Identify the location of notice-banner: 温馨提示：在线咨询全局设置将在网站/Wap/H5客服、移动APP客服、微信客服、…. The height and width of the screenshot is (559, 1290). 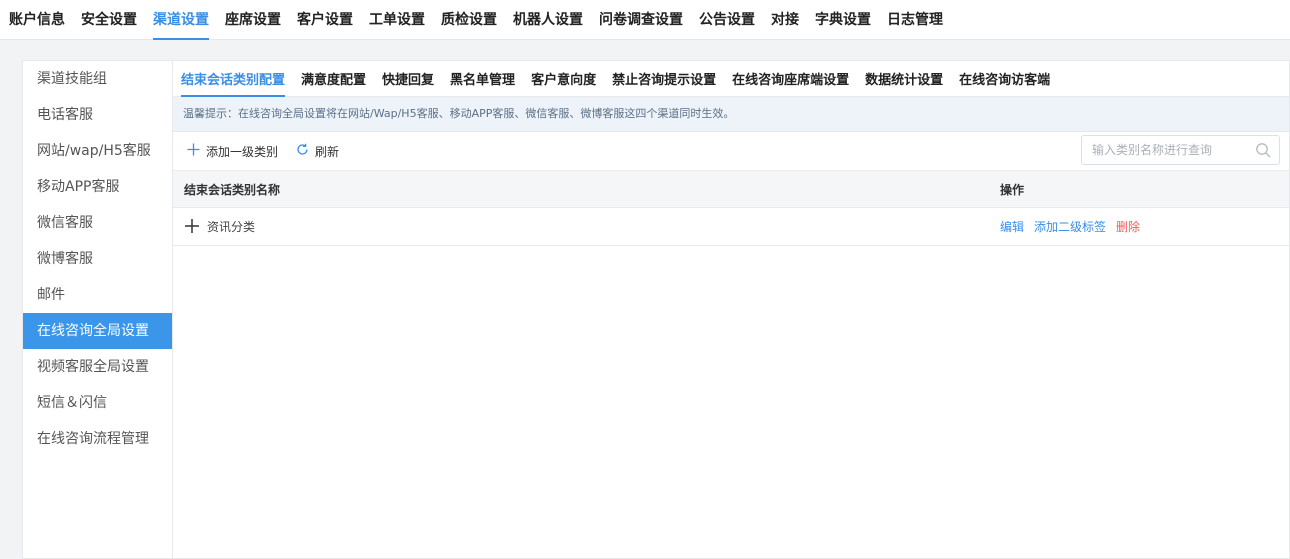
(731, 114).